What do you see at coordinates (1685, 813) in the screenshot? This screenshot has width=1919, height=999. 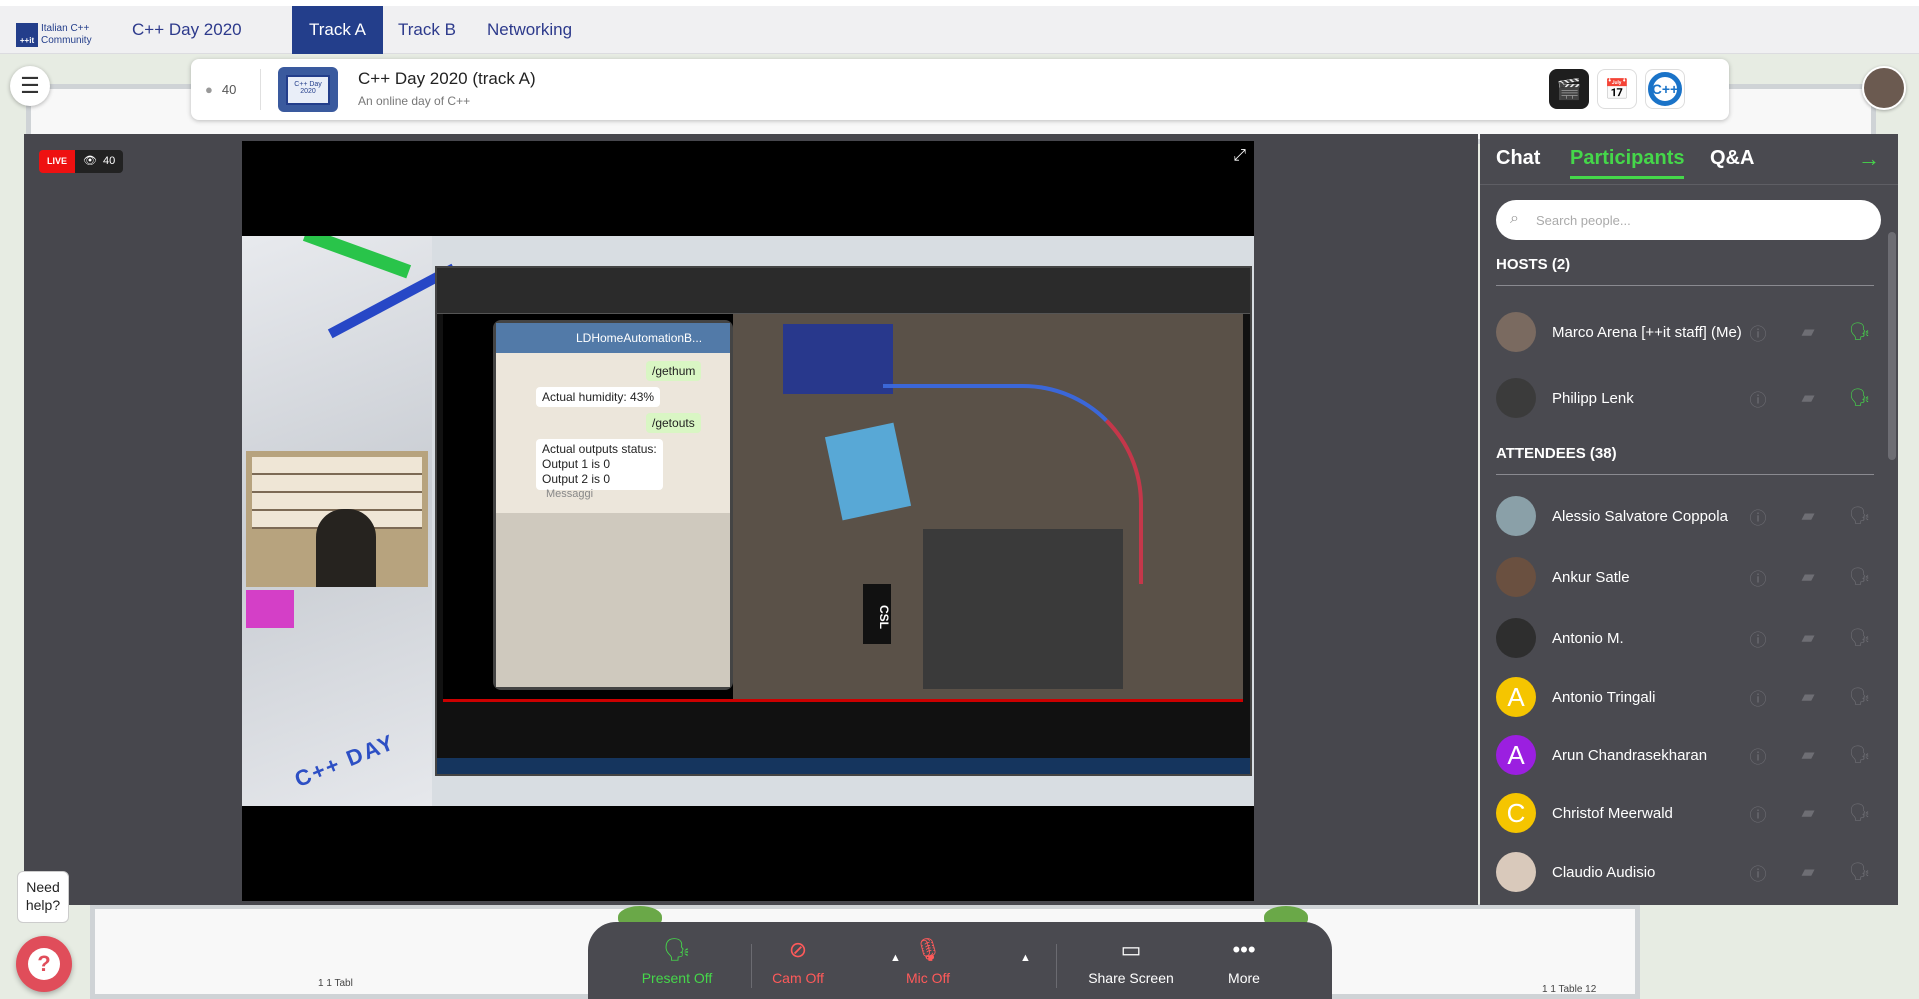 I see `participant-row: C Christof Meerwald ⓘ ▰ 🗣` at bounding box center [1685, 813].